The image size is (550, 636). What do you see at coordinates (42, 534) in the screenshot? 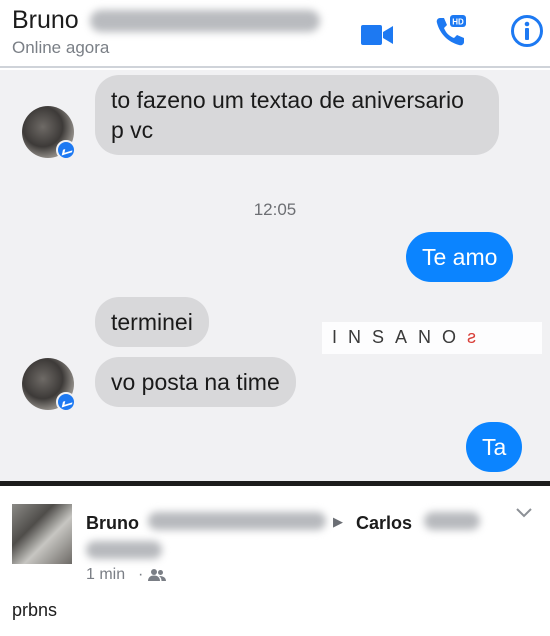
I see `author-avatar` at bounding box center [42, 534].